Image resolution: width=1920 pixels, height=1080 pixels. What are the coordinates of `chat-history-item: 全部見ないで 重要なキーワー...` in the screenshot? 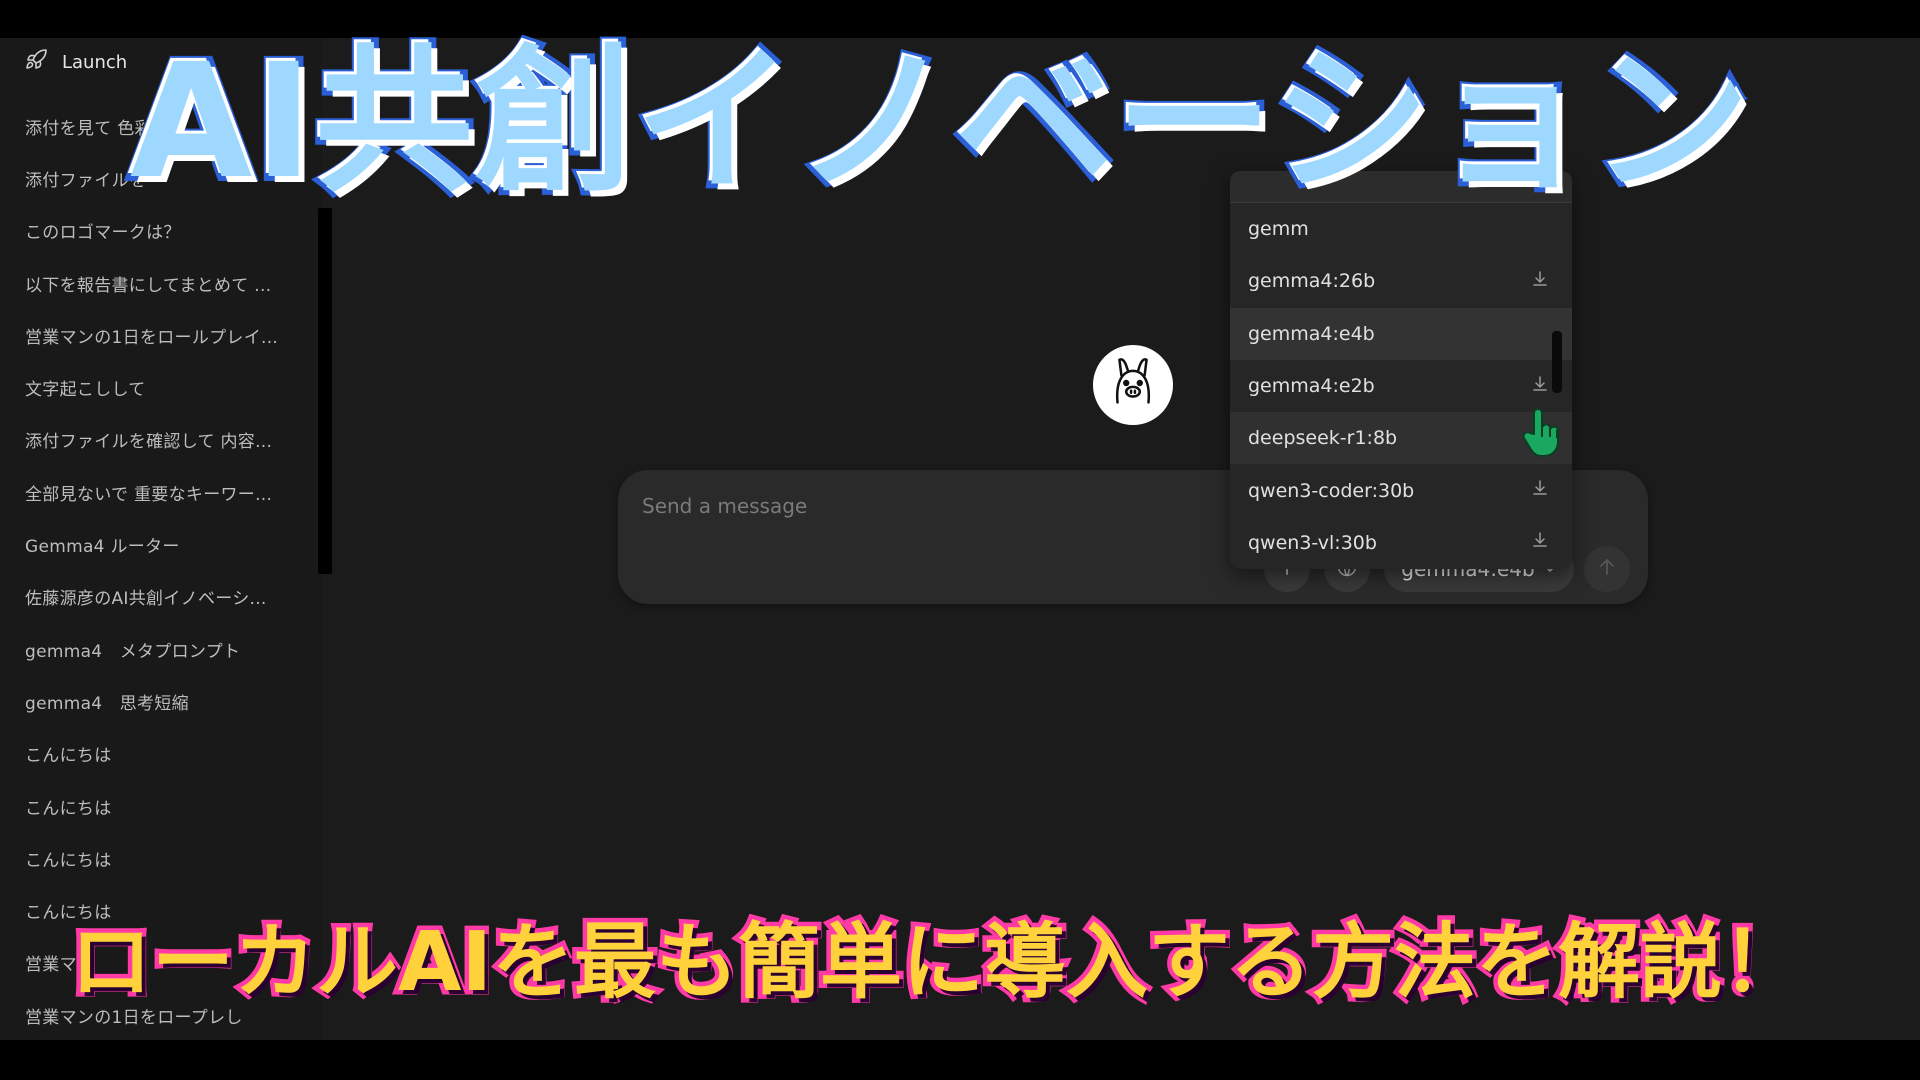 It's located at (170, 492).